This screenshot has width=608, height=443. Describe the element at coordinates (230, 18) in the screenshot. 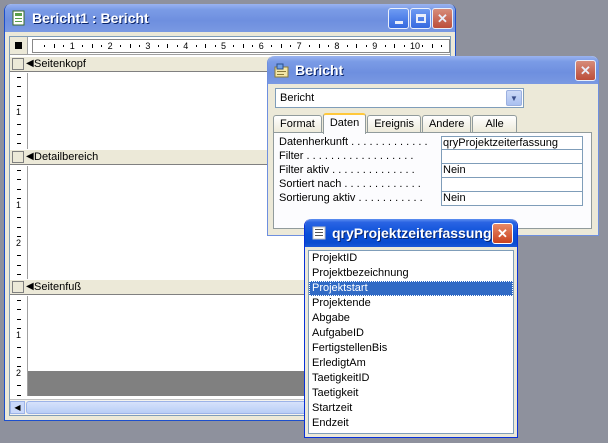

I see `report-titlebar: Bericht1 : Bericht ✕` at that location.